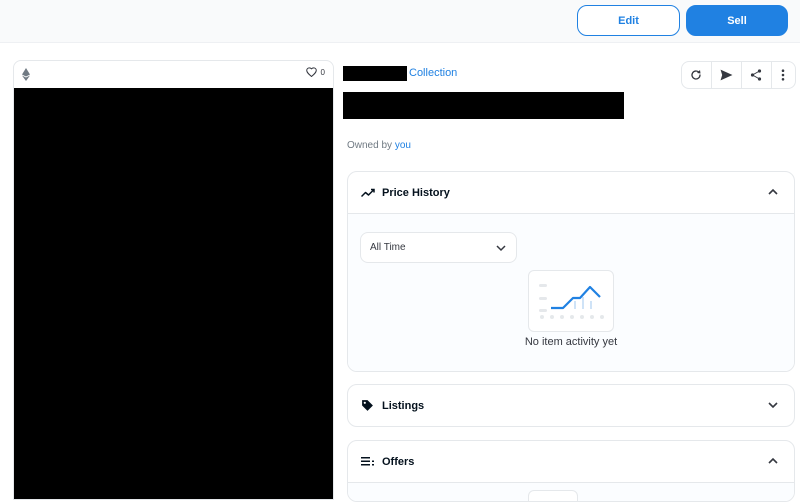  I want to click on share-button, so click(757, 75).